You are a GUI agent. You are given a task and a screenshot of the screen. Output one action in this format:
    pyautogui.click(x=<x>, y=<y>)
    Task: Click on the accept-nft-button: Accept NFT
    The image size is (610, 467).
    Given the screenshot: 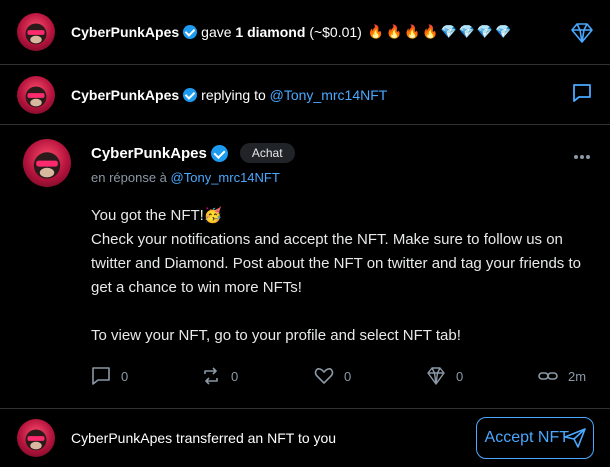 What is the action you would take?
    pyautogui.click(x=535, y=438)
    